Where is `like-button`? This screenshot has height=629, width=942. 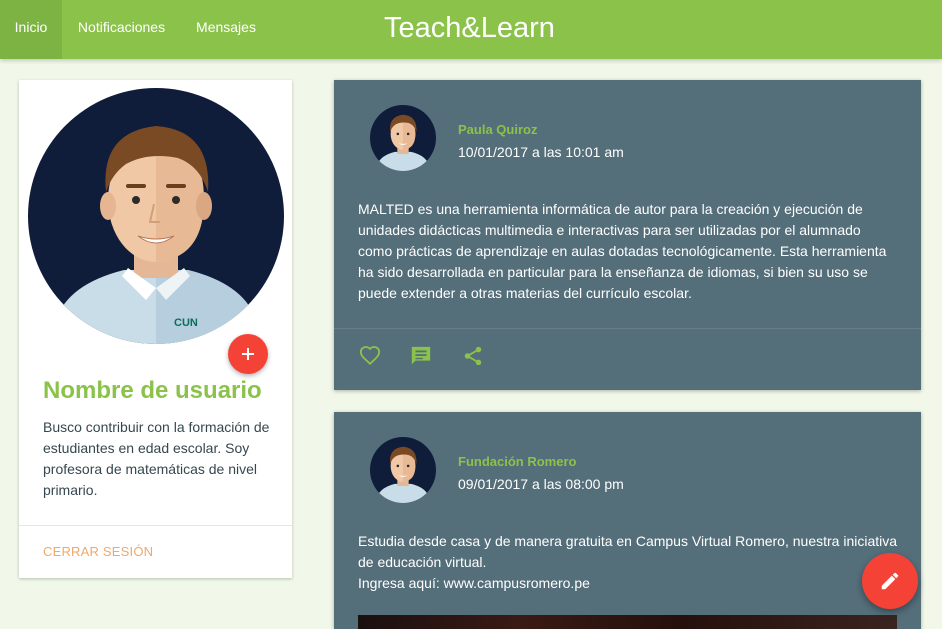 like-button is located at coordinates (370, 356).